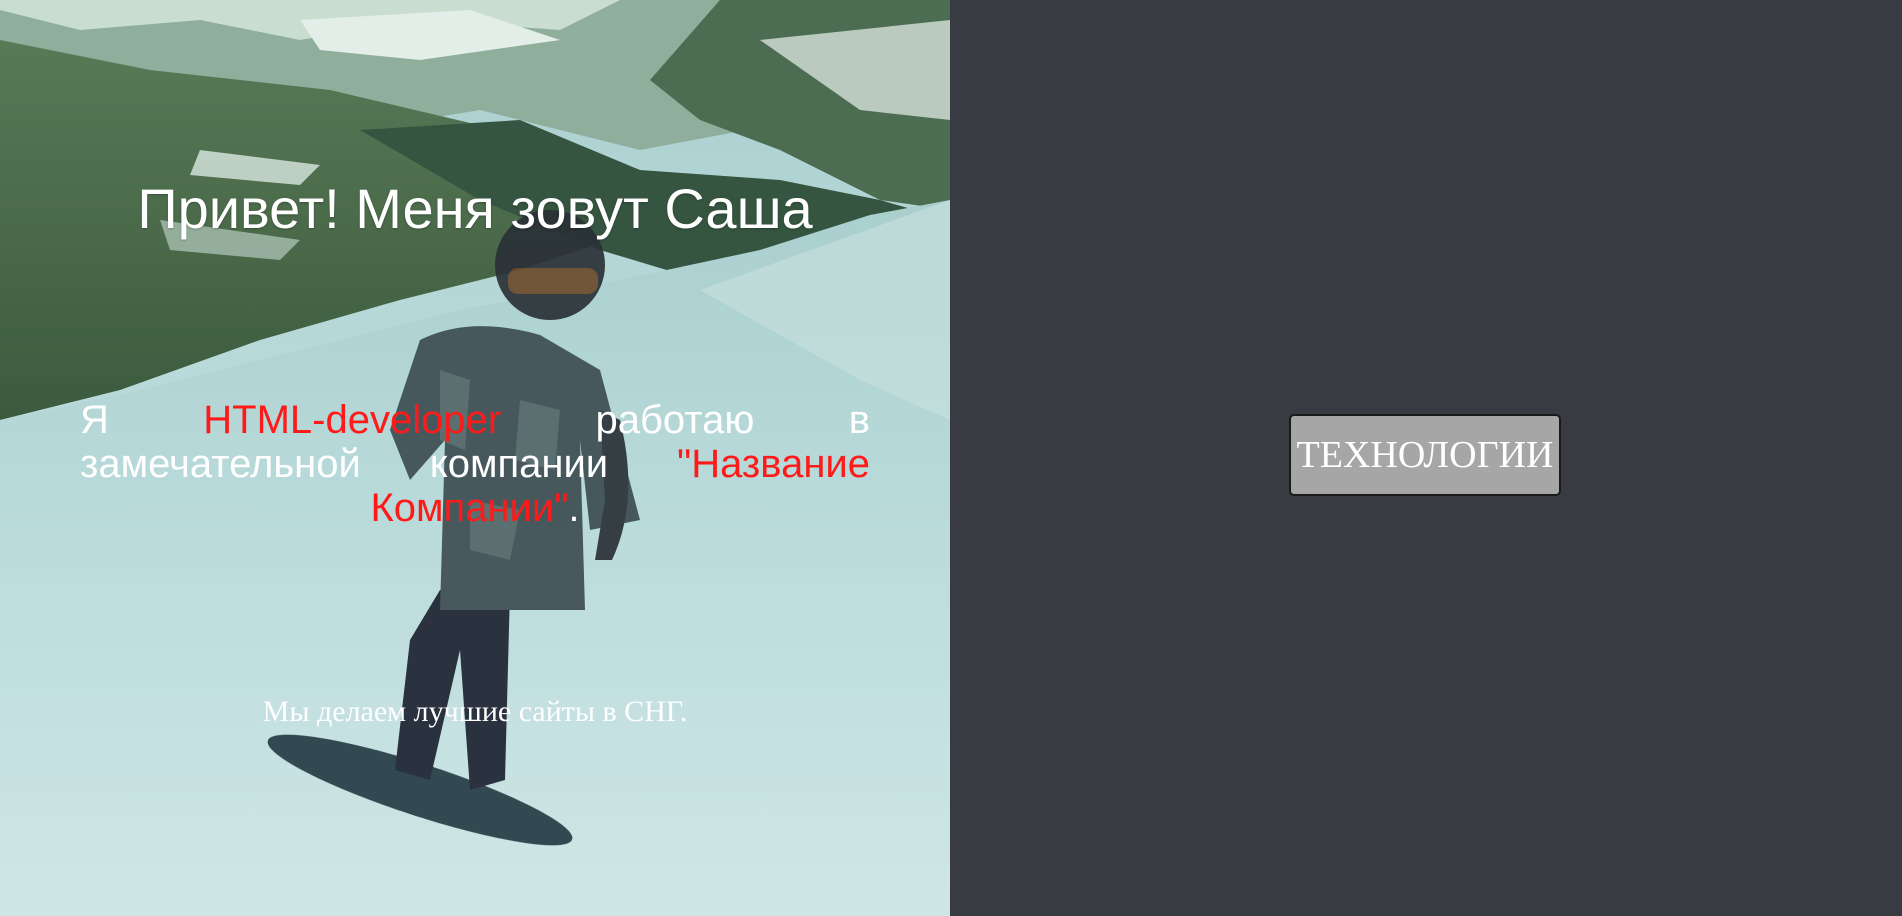 Image resolution: width=1902 pixels, height=916 pixels. What do you see at coordinates (142, 420) in the screenshot?
I see `intro-text-start: Я` at bounding box center [142, 420].